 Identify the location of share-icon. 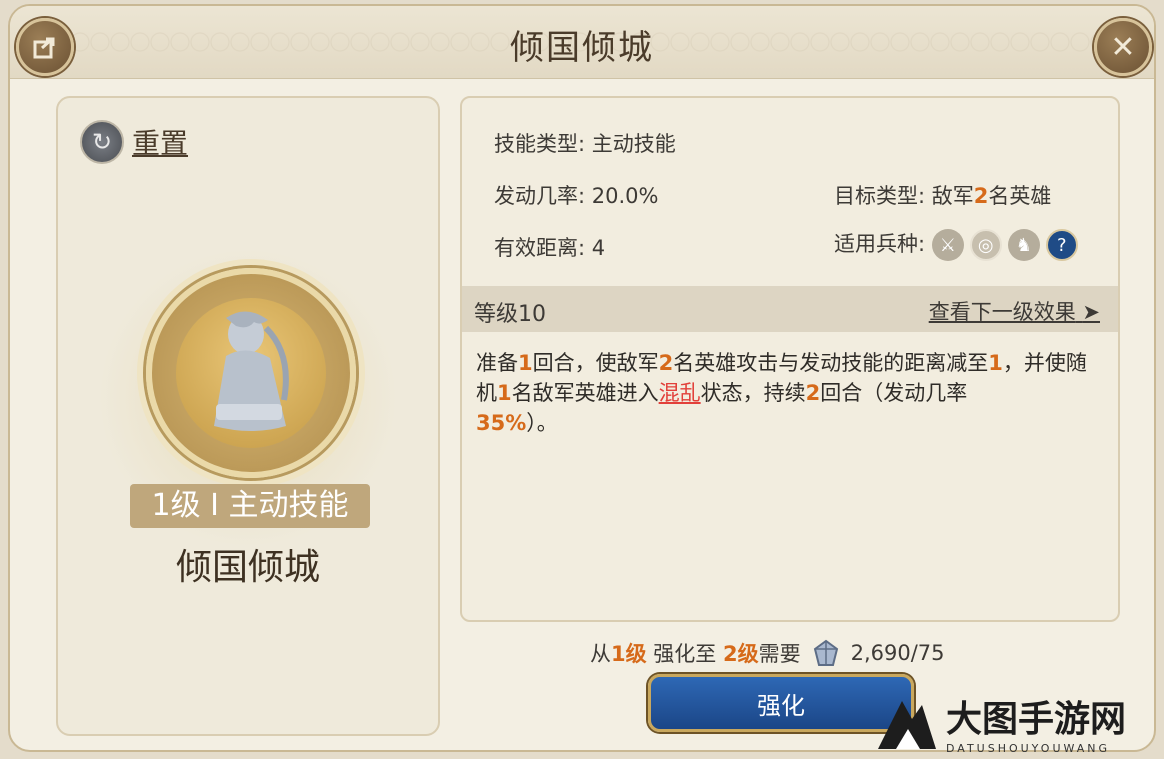
(44, 48).